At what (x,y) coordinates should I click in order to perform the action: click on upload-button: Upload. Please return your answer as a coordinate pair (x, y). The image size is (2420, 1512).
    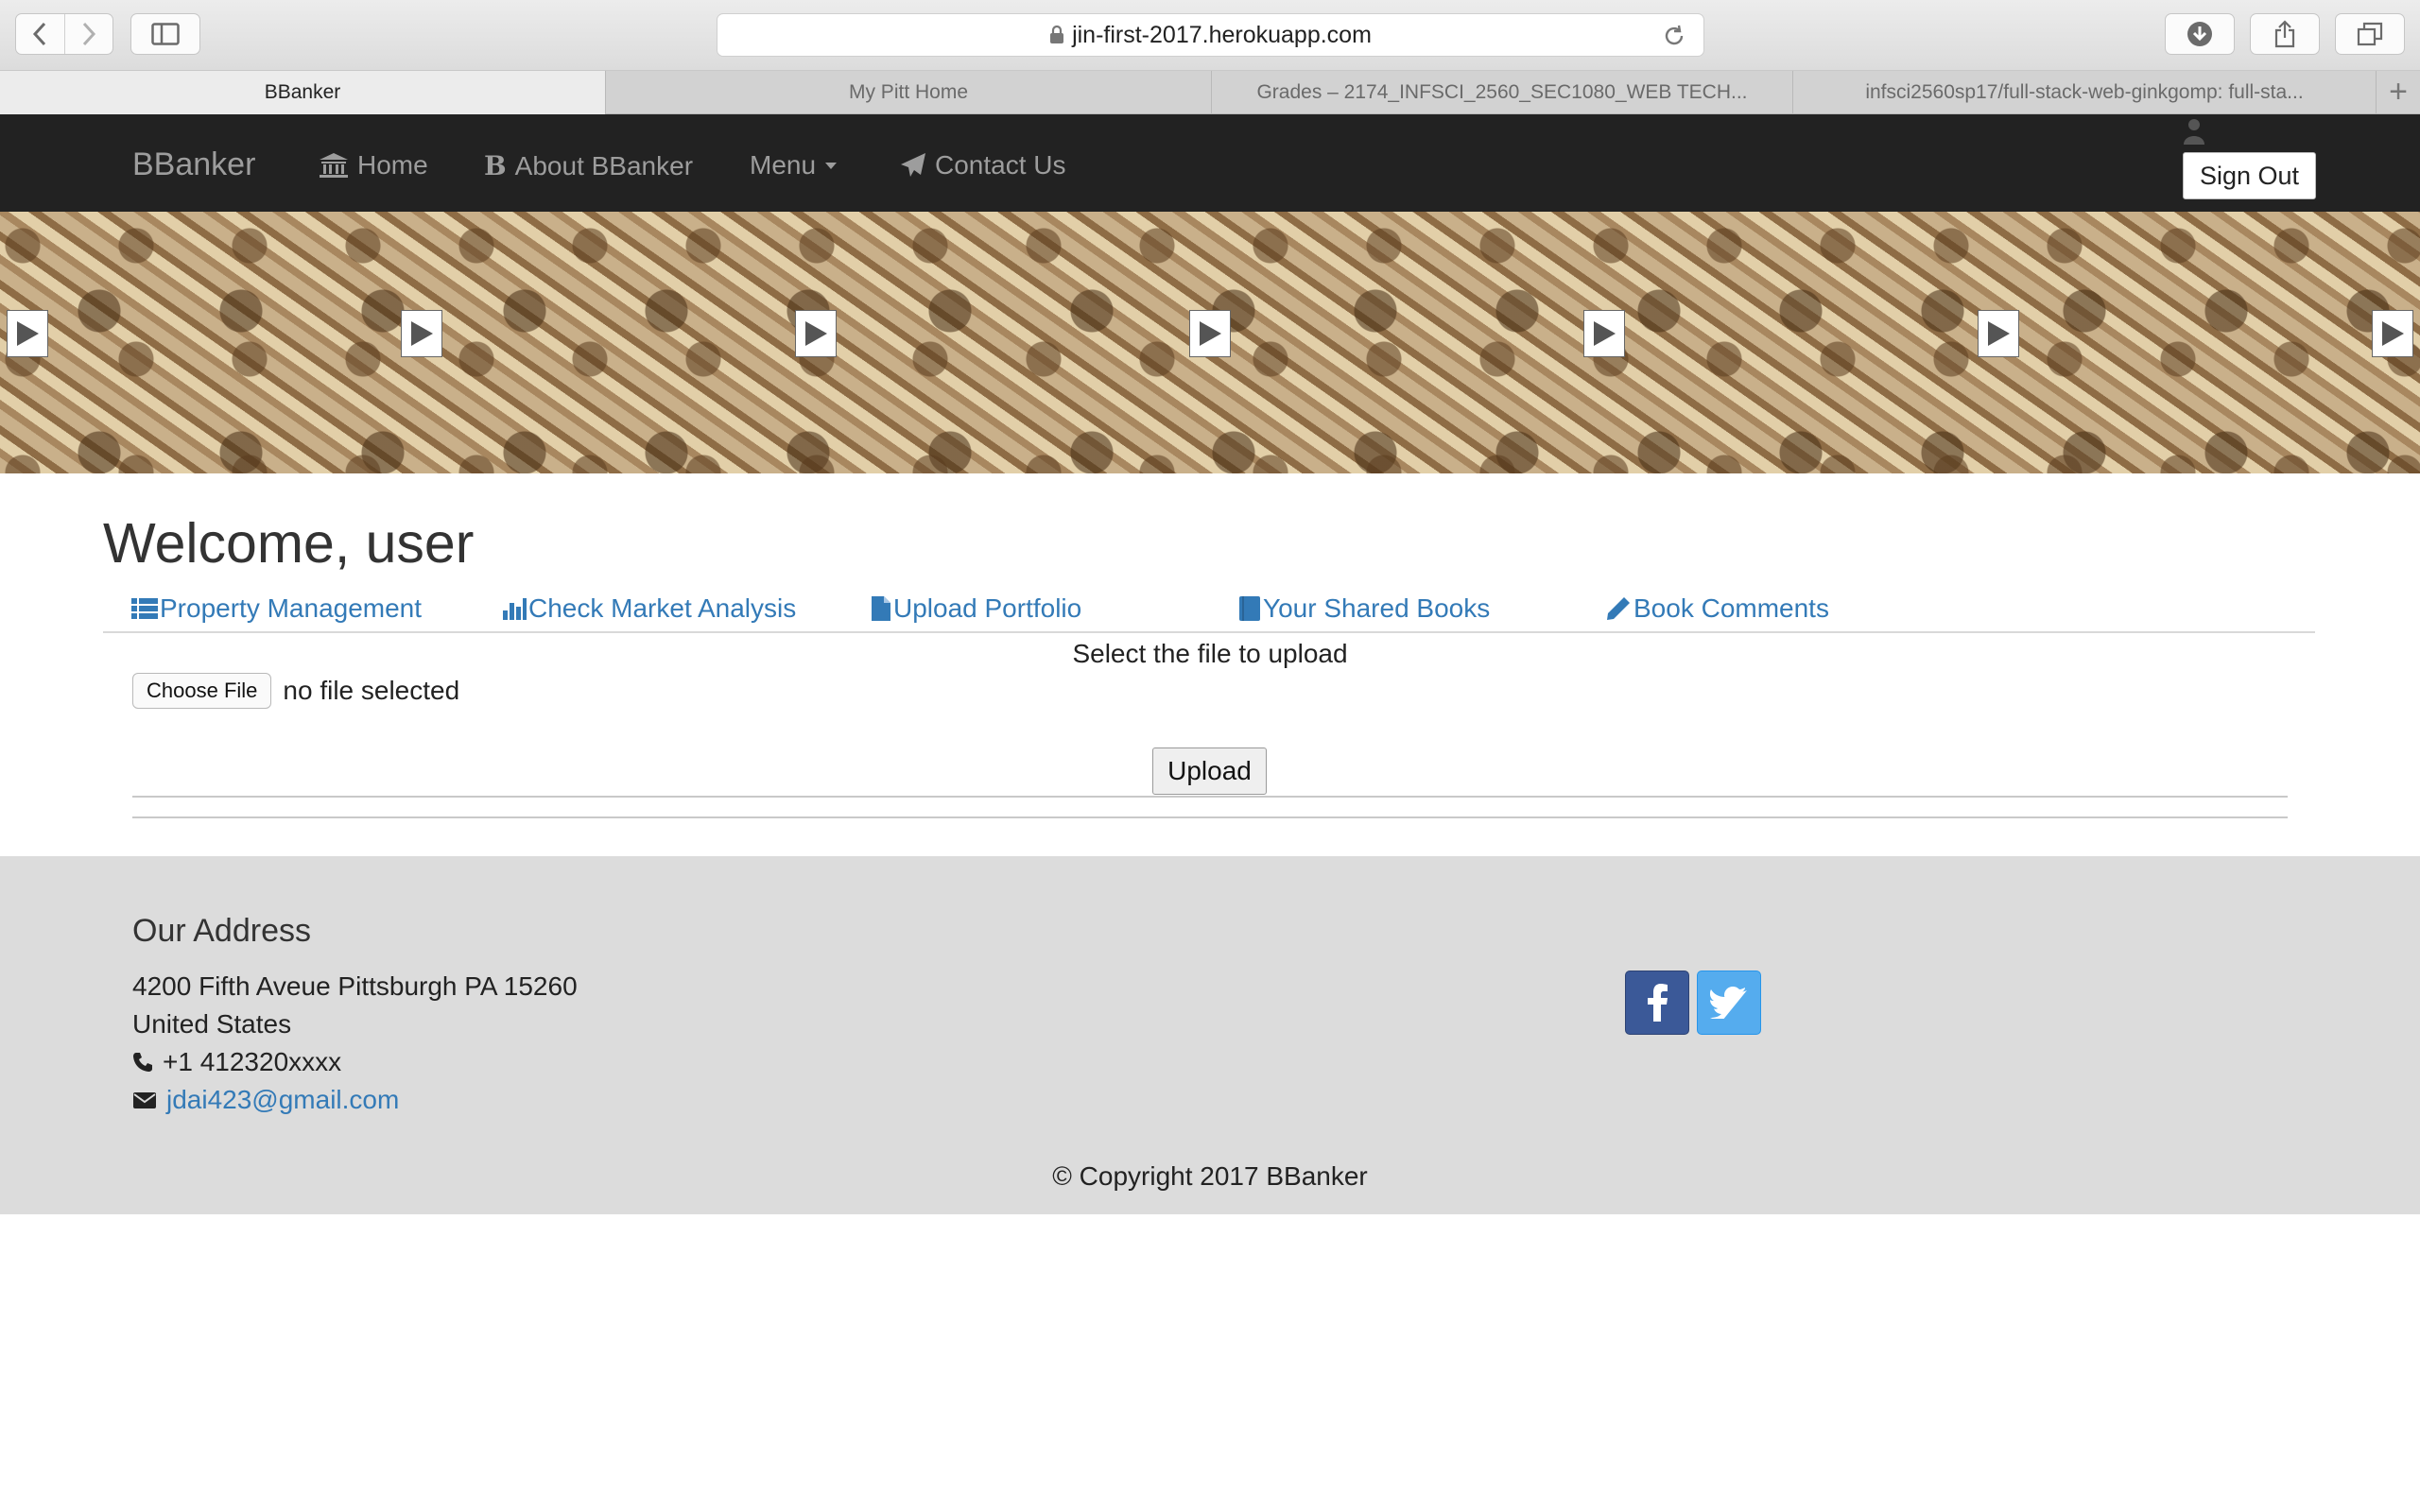
    Looking at the image, I should click on (1210, 771).